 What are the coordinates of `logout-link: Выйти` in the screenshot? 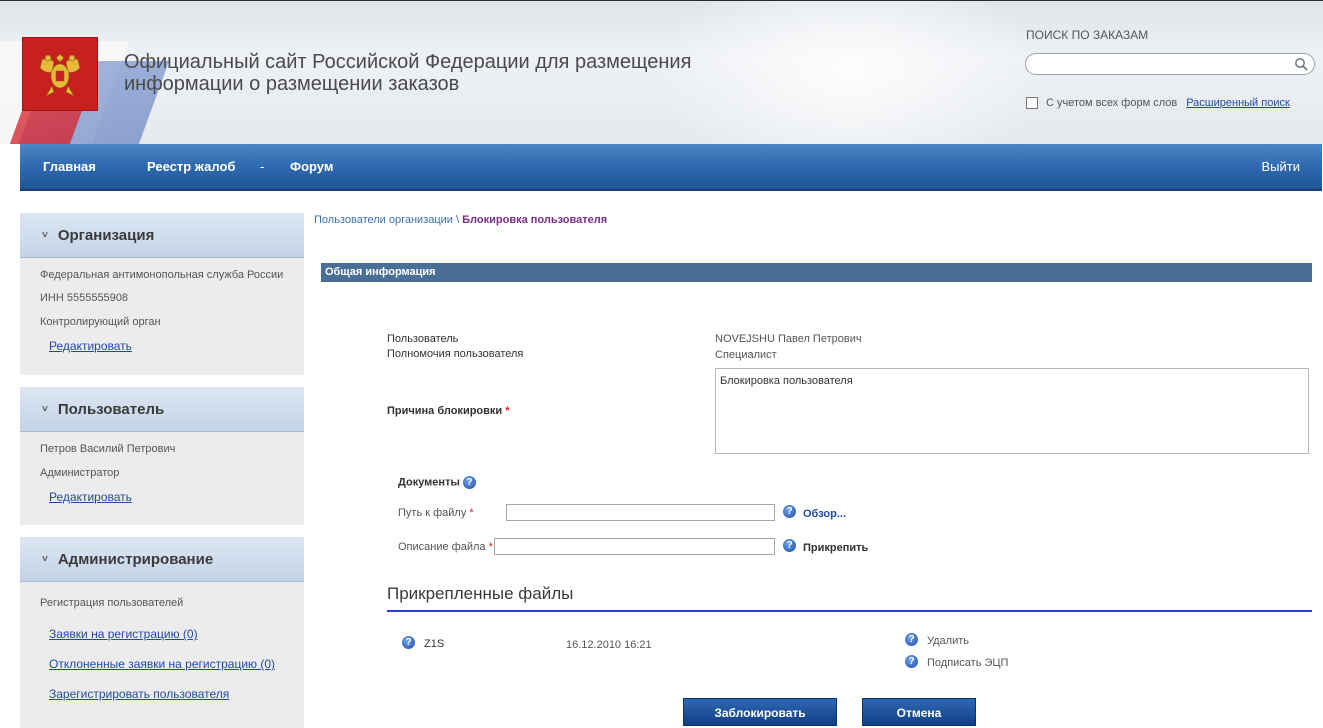 It's located at (1281, 166).